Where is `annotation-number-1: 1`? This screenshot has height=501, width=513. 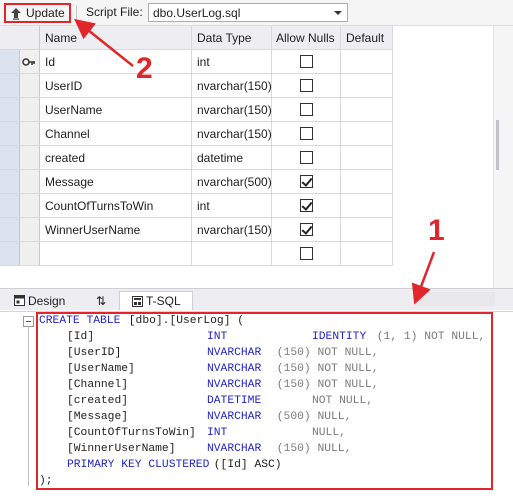 annotation-number-1: 1 is located at coordinates (436, 230).